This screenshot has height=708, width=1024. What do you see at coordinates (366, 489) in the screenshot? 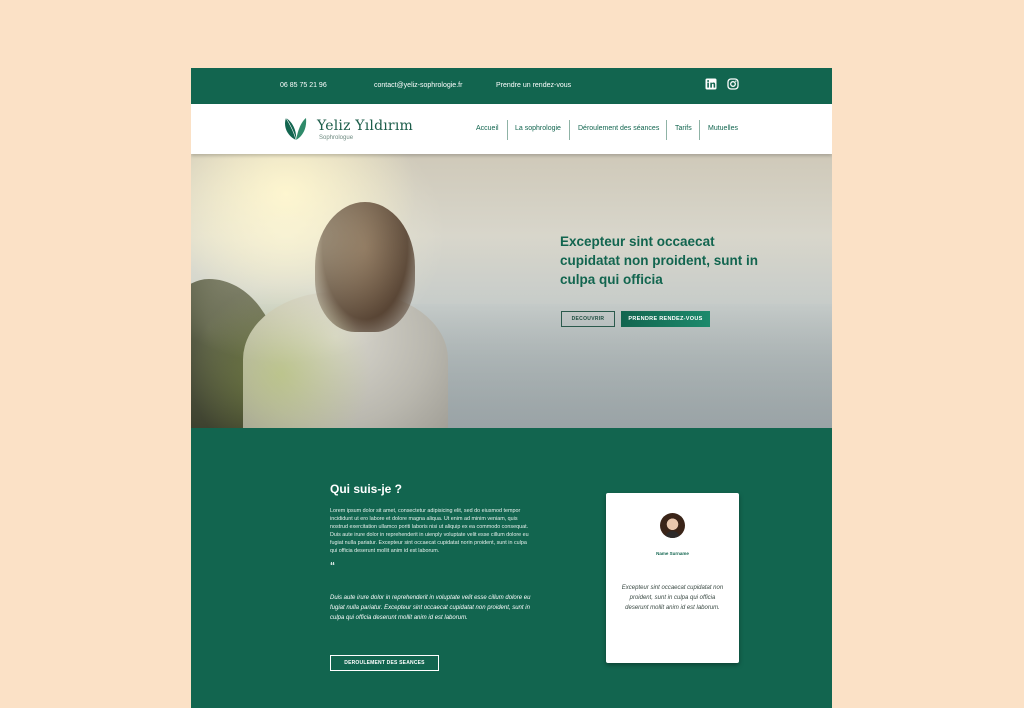
I see `about-title: Qui suis-je ?` at bounding box center [366, 489].